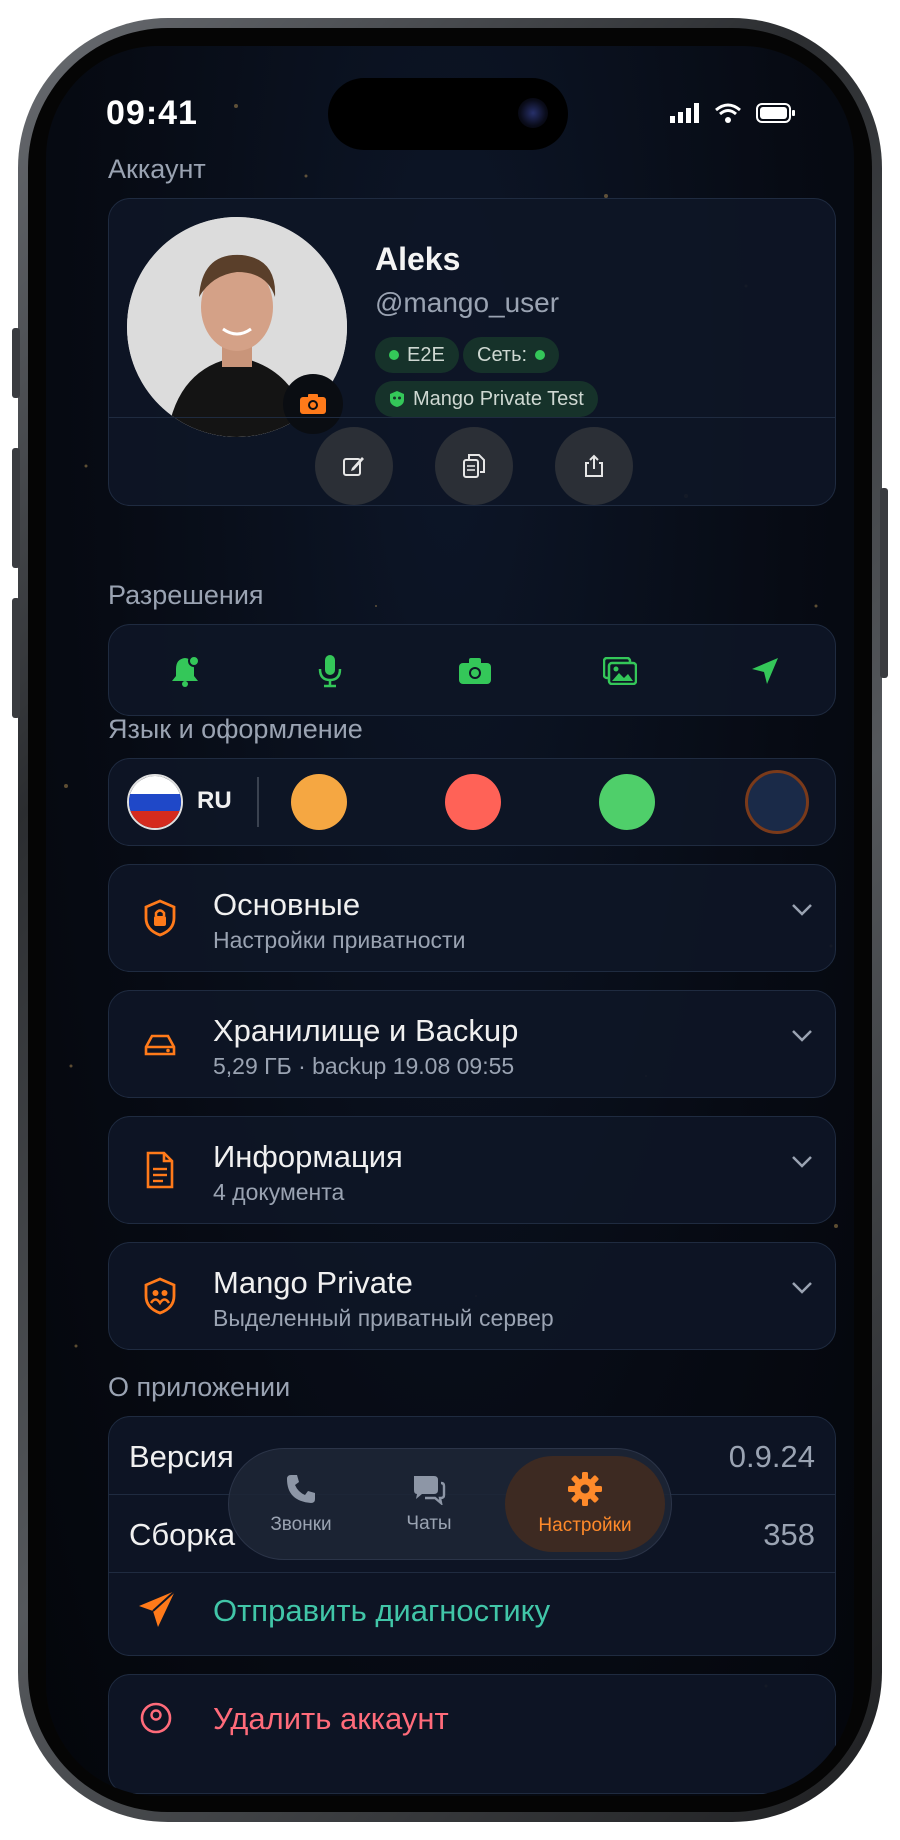 This screenshot has width=900, height=1840. I want to click on battery-icon, so click(775, 113).